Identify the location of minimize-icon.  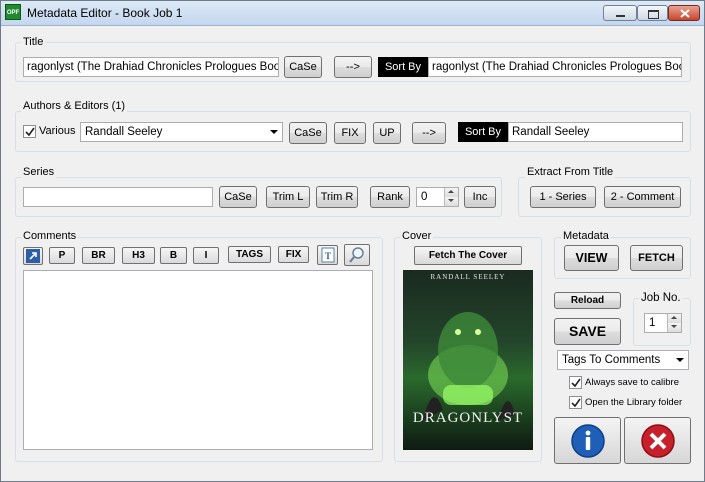
(620, 16).